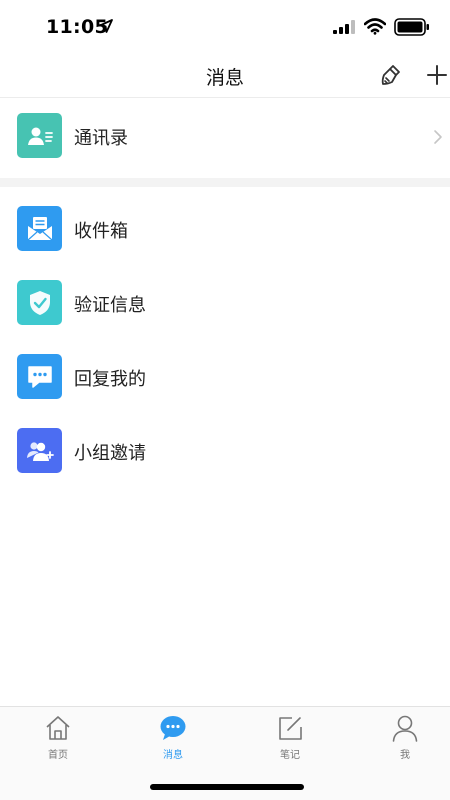 This screenshot has height=800, width=450. What do you see at coordinates (225, 301) in the screenshot?
I see `list-item-verification: 验证信息` at bounding box center [225, 301].